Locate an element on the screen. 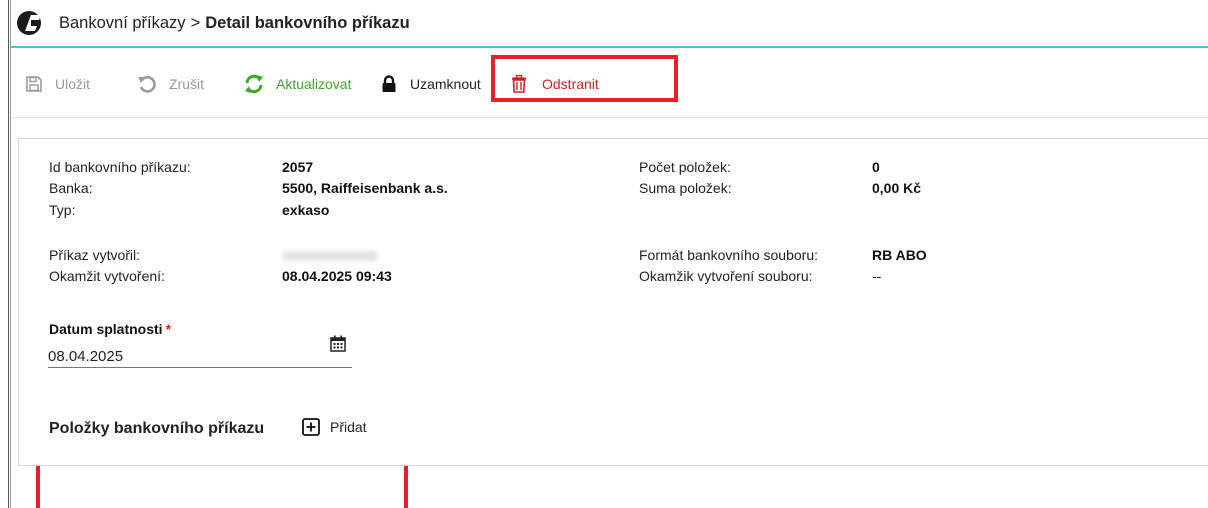 The width and height of the screenshot is (1208, 508). refresh-button: Aktualizovat is located at coordinates (297, 84).